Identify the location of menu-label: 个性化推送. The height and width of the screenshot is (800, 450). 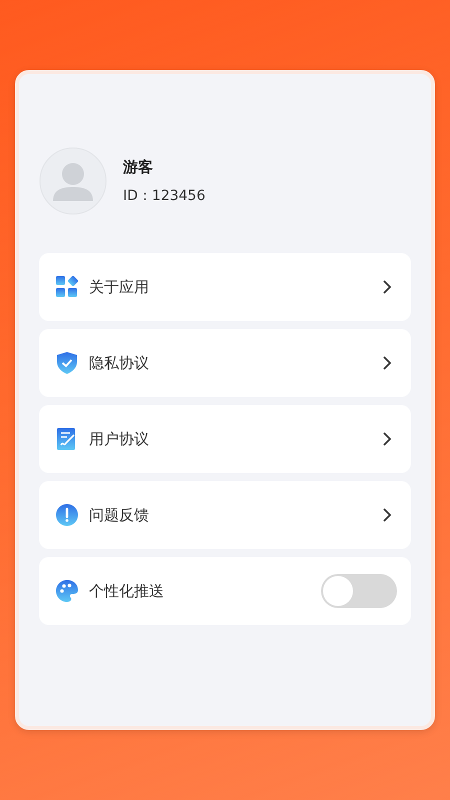
(127, 591).